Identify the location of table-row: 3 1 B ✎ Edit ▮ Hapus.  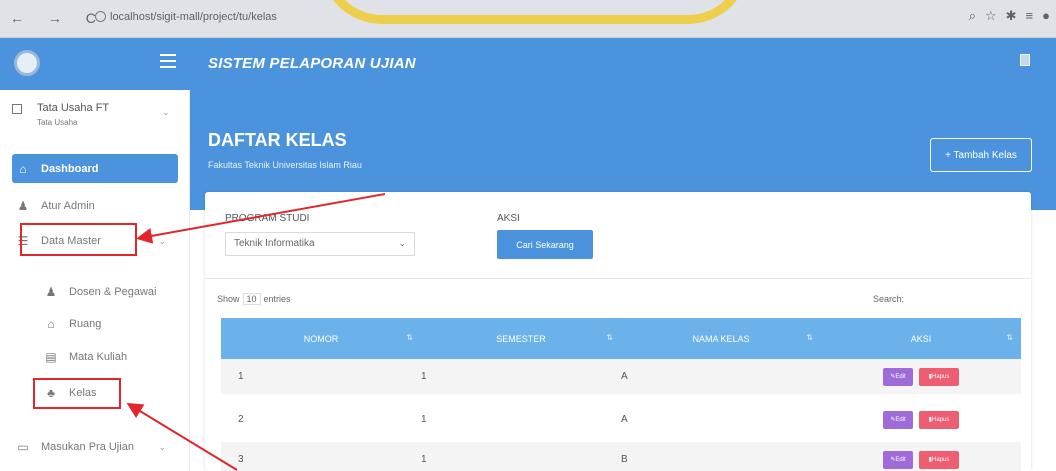
(621, 456).